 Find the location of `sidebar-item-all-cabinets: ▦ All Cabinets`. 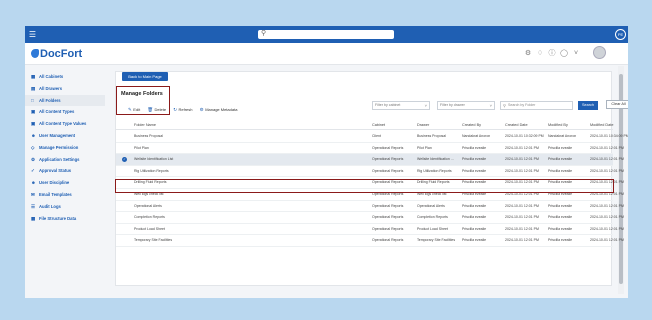

sidebar-item-all-cabinets: ▦ All Cabinets is located at coordinates (65, 77).